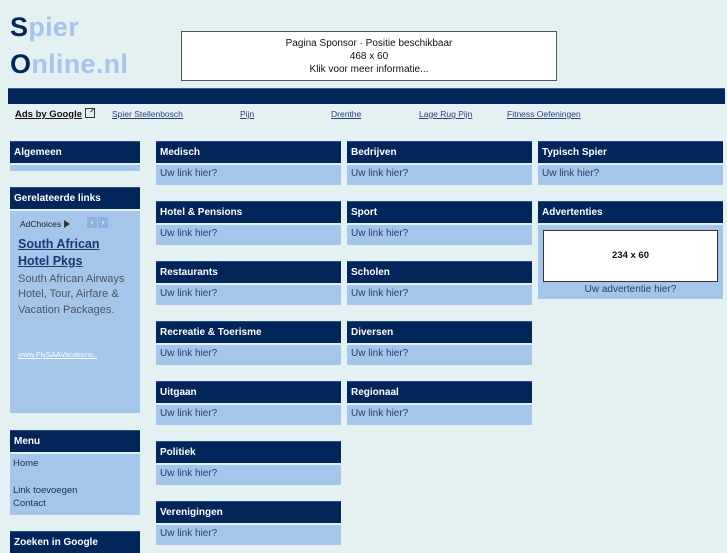 This screenshot has height=553, width=727. Describe the element at coordinates (439, 332) in the screenshot. I see `category-title: Diversen` at that location.